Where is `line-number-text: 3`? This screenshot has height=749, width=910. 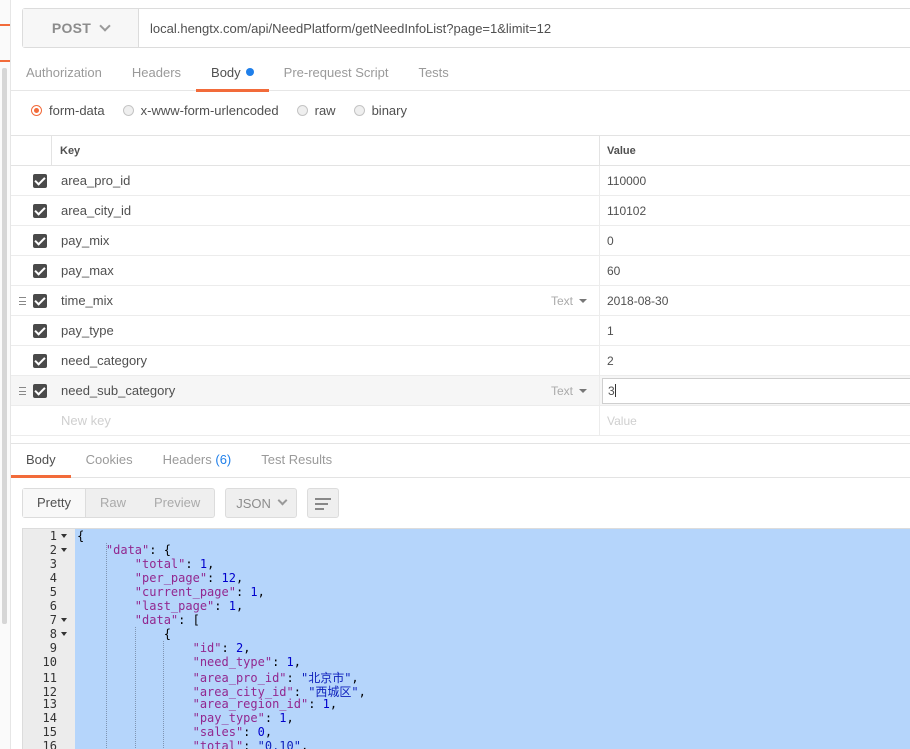
line-number-text: 3 is located at coordinates (53, 564).